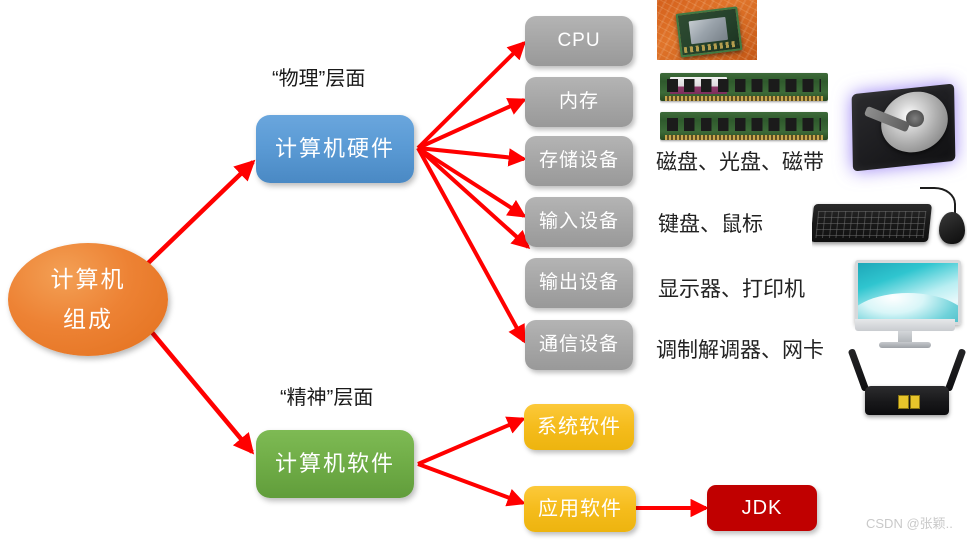 This screenshot has width=967, height=540. Describe the element at coordinates (905, 325) in the screenshot. I see `monitor-bezel` at that location.